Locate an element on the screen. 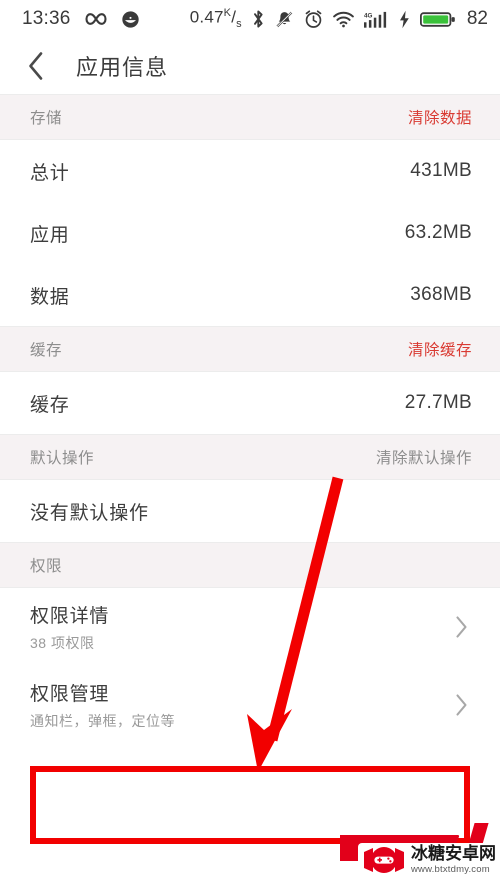 The image size is (500, 894). candy-gamepad-logo-icon is located at coordinates (384, 860).